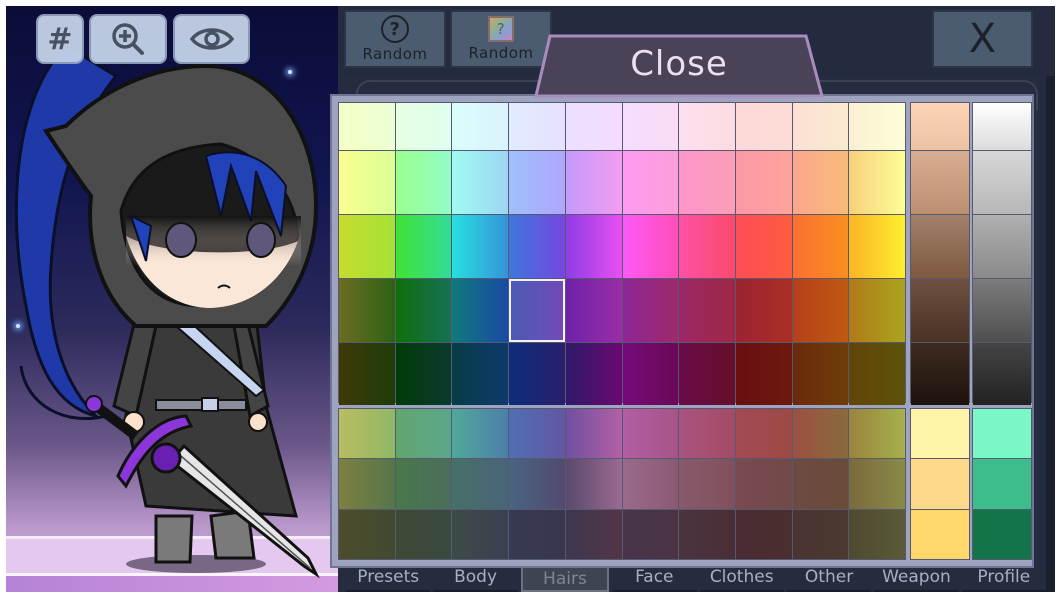 The width and height of the screenshot is (1064, 600). I want to click on tab-weapon: Weapon, so click(916, 579).